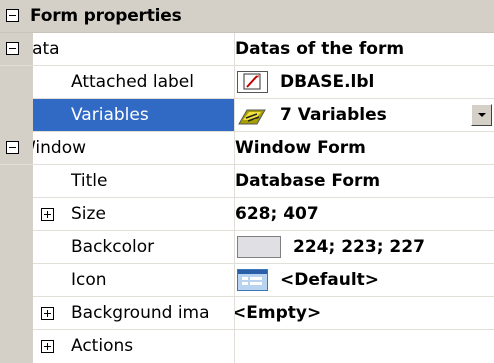  I want to click on variables-icon, so click(252, 115).